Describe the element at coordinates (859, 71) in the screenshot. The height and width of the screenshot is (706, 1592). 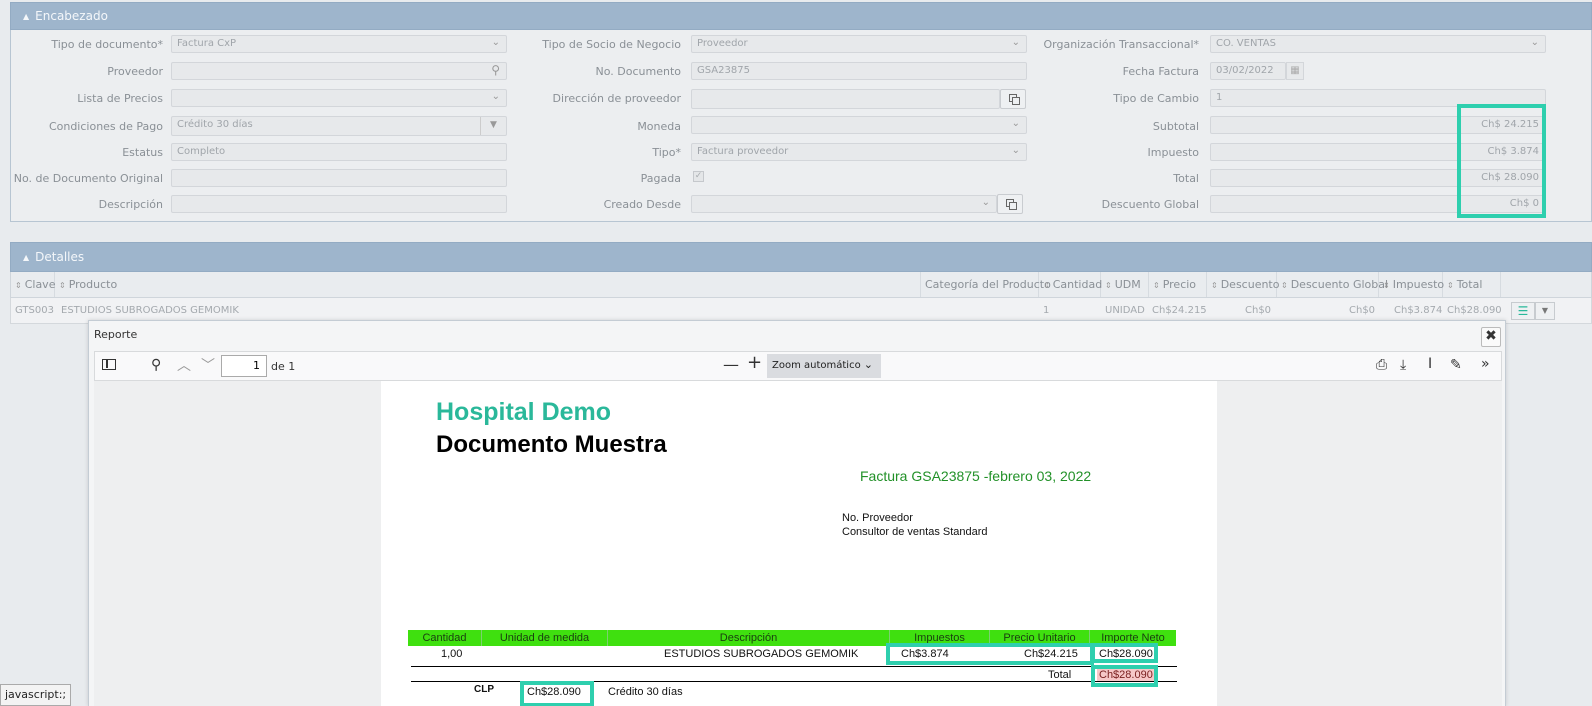
I see `no-documento-field: GSA23875` at that location.